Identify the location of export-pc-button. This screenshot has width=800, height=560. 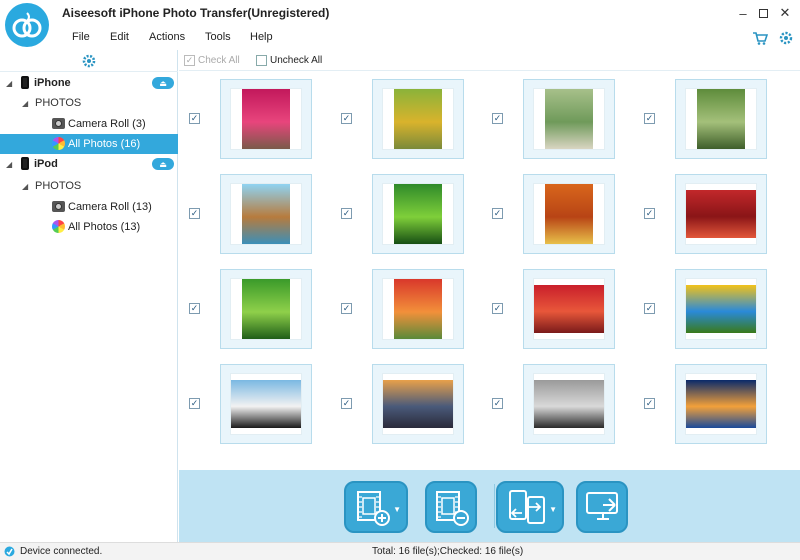
(602, 507).